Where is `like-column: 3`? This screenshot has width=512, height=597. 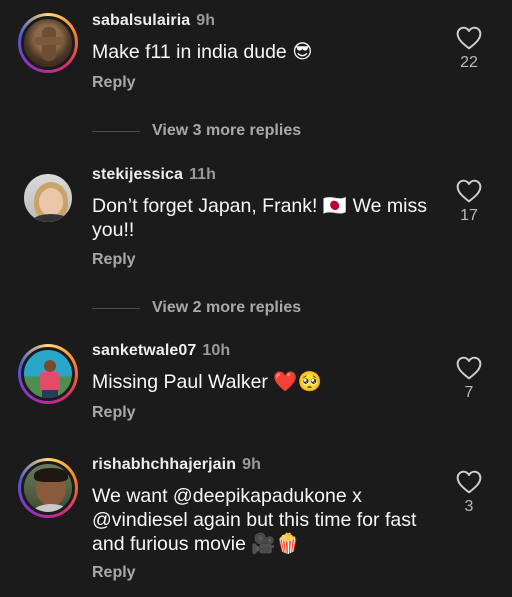
like-column: 3 is located at coordinates (469, 493).